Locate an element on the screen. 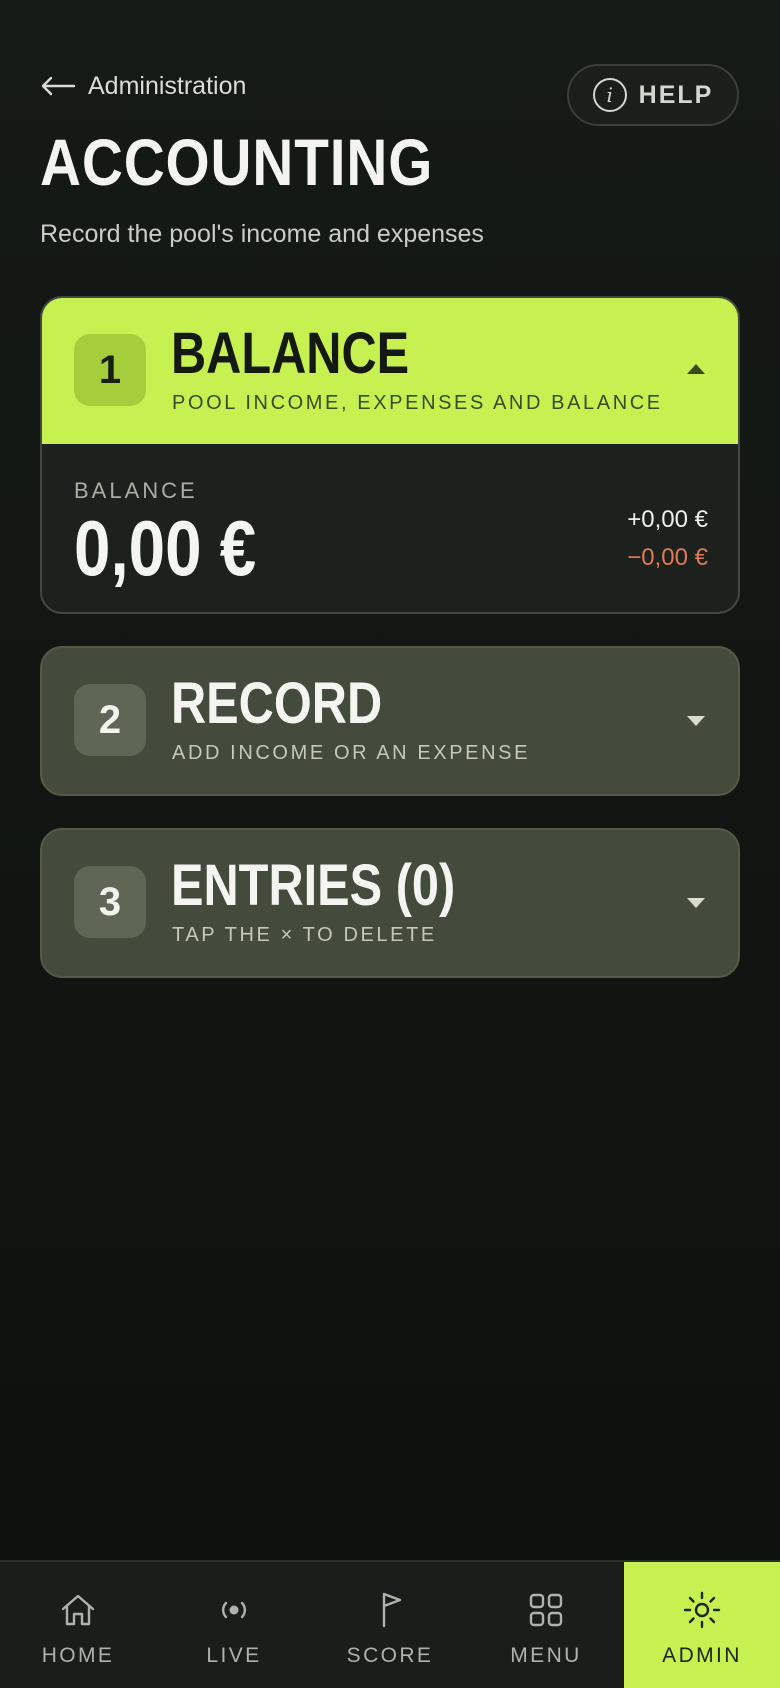  page-subtitle: Record the pool's income and expenses is located at coordinates (262, 234).